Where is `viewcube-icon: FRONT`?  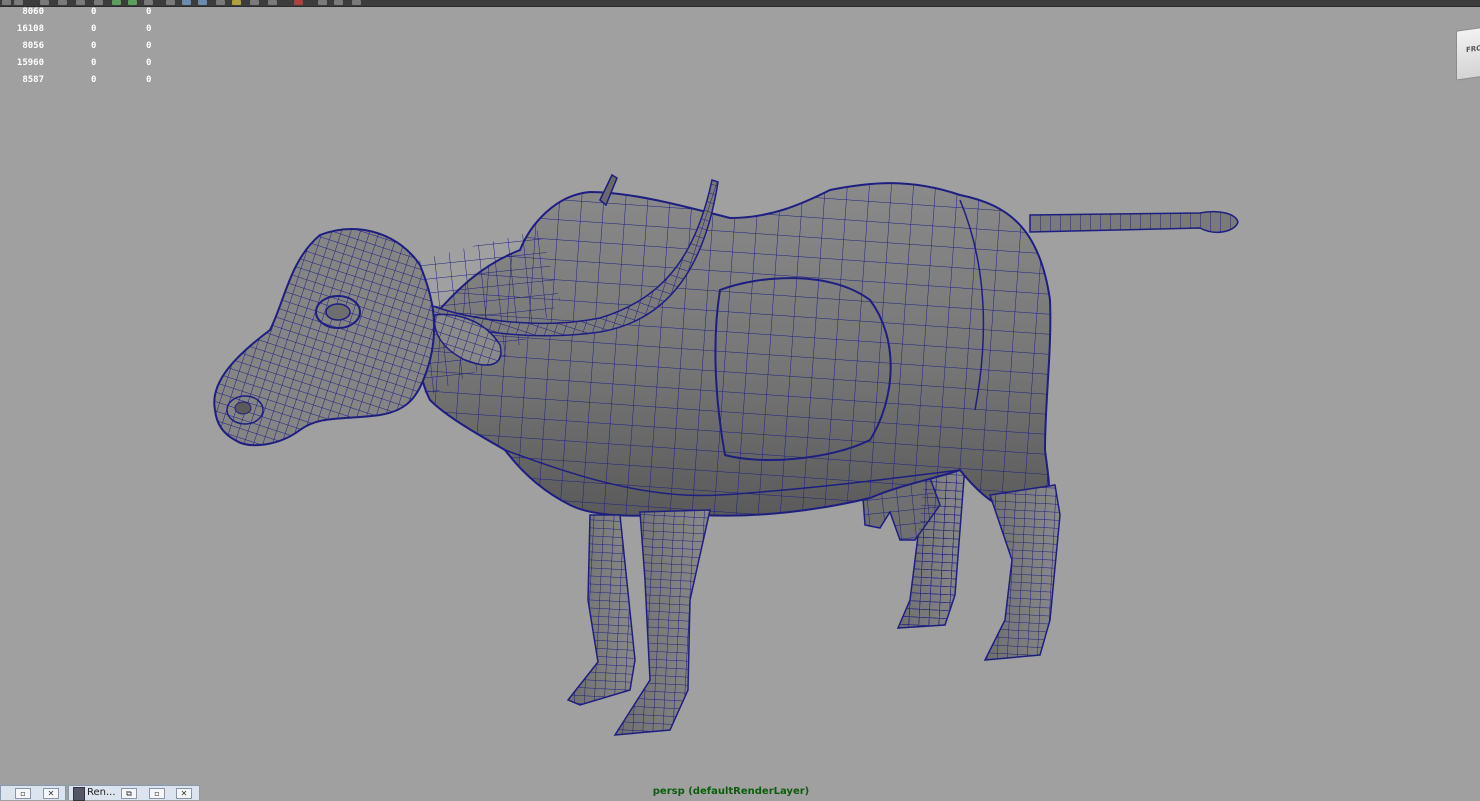
viewcube-icon: FRONT is located at coordinates (1468, 53).